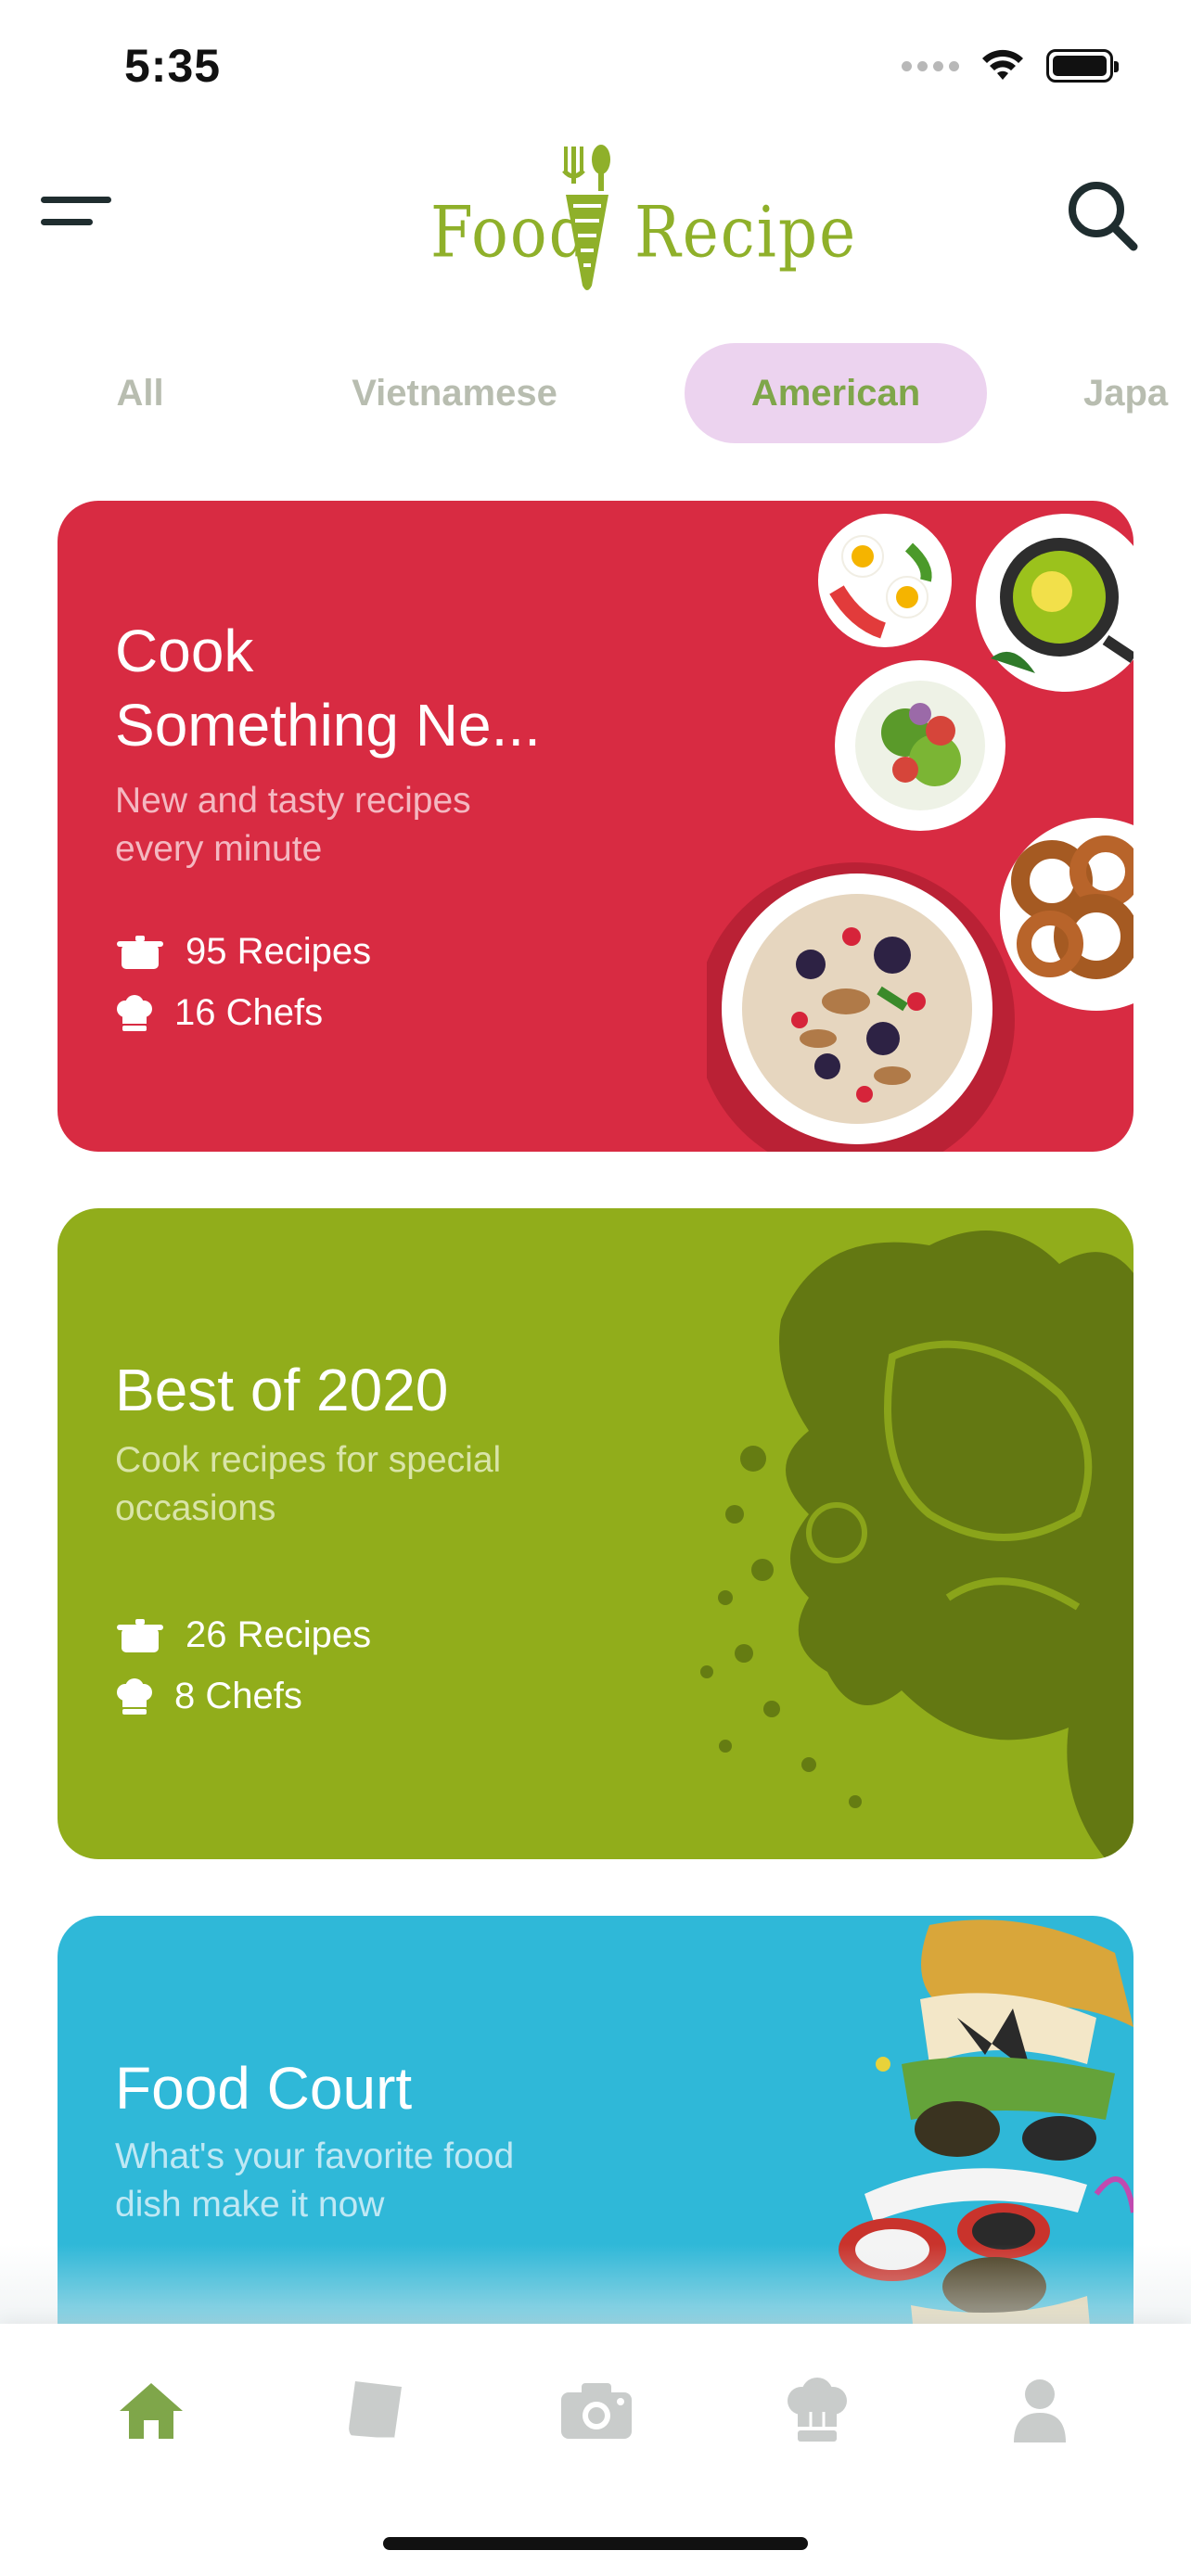  Describe the element at coordinates (595, 2543) in the screenshot. I see `home-indicator` at that location.